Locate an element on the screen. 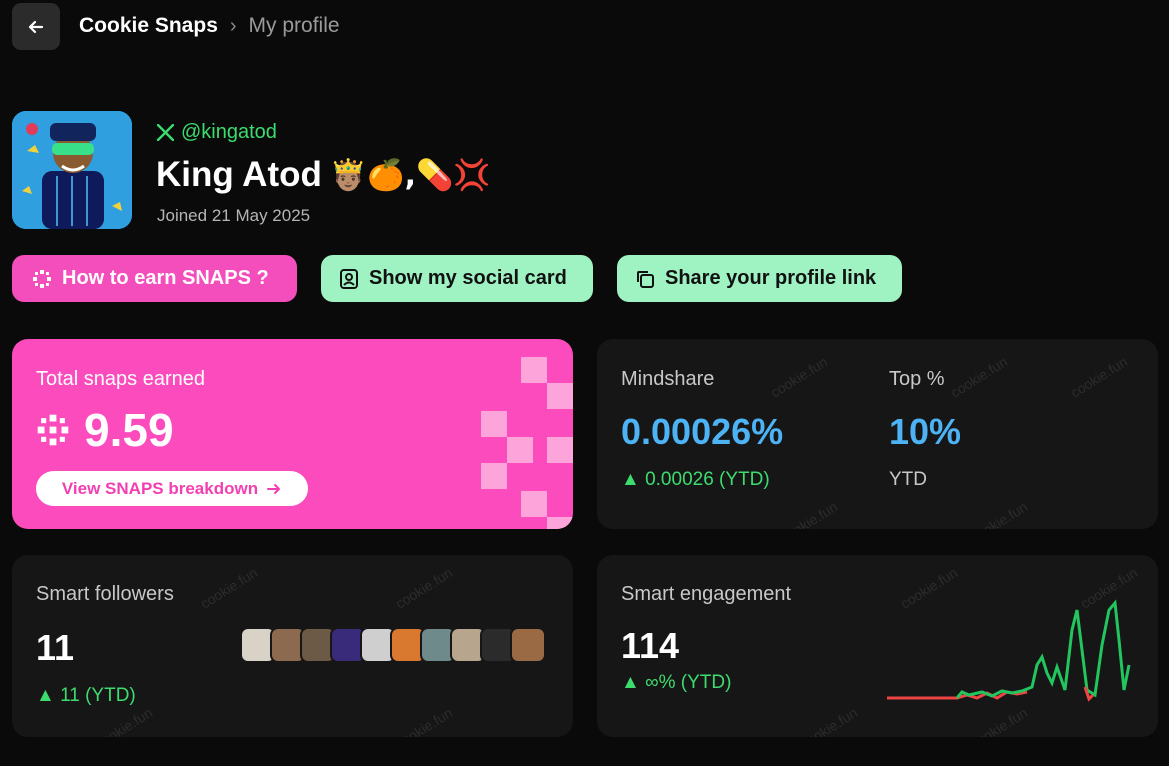 This screenshot has height=766, width=1169. joined-date: Joined 21 May 2025 is located at coordinates (234, 215).